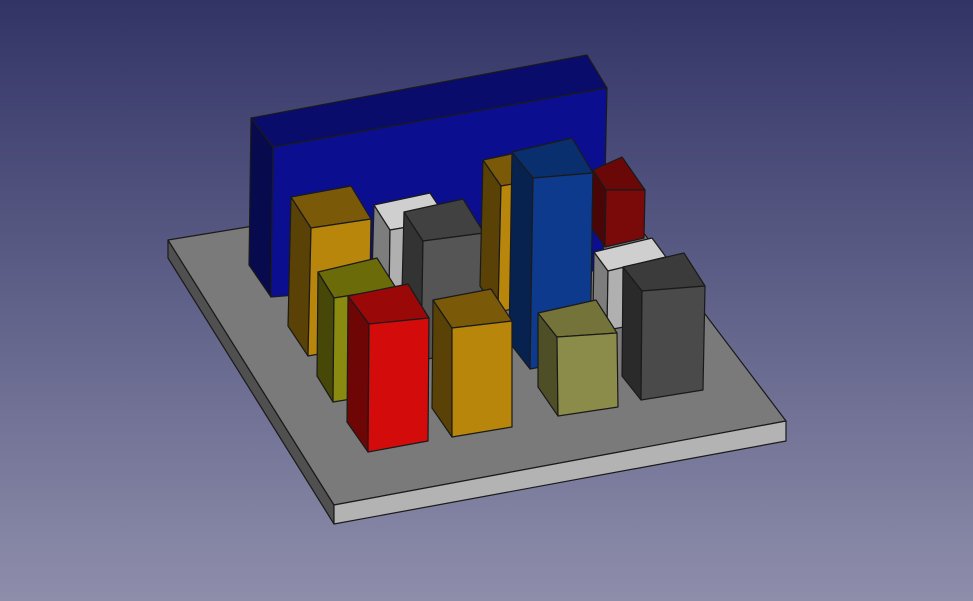  Describe the element at coordinates (398, 385) in the screenshot. I see `red-block-front-face` at that location.